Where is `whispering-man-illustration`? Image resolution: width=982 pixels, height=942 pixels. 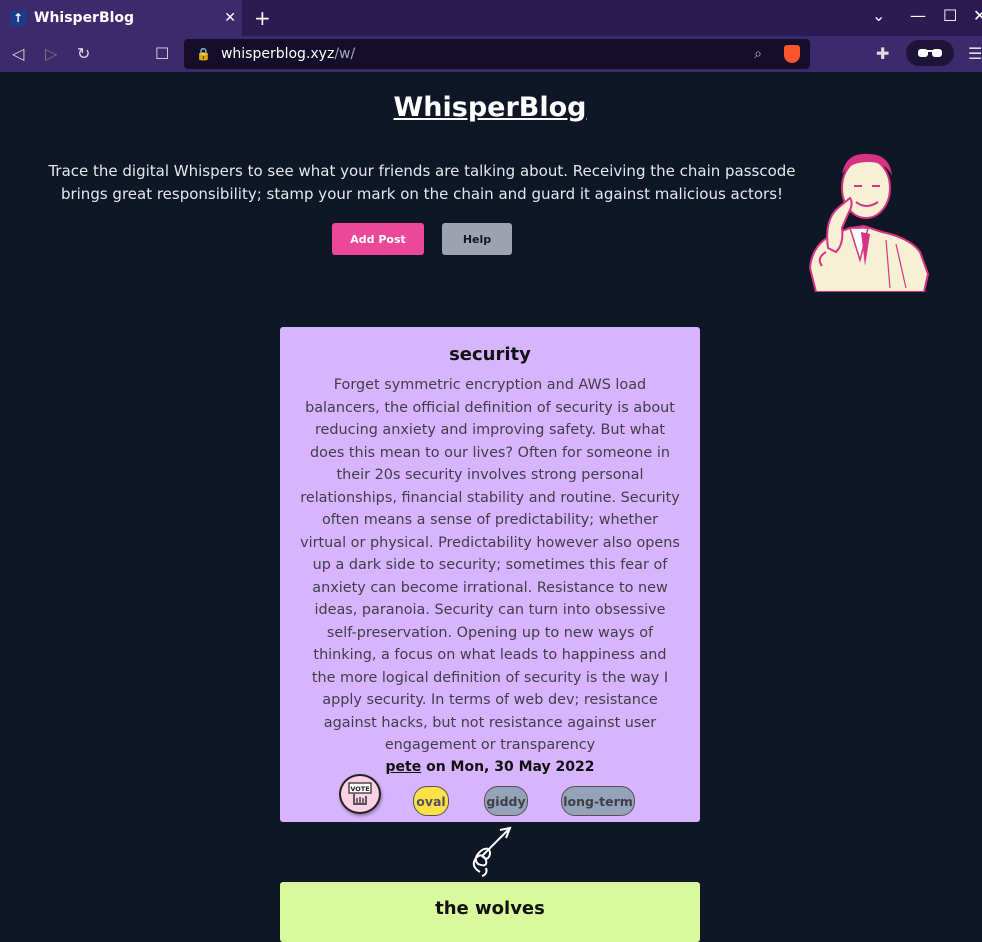
whispering-man-illustration is located at coordinates (869, 222).